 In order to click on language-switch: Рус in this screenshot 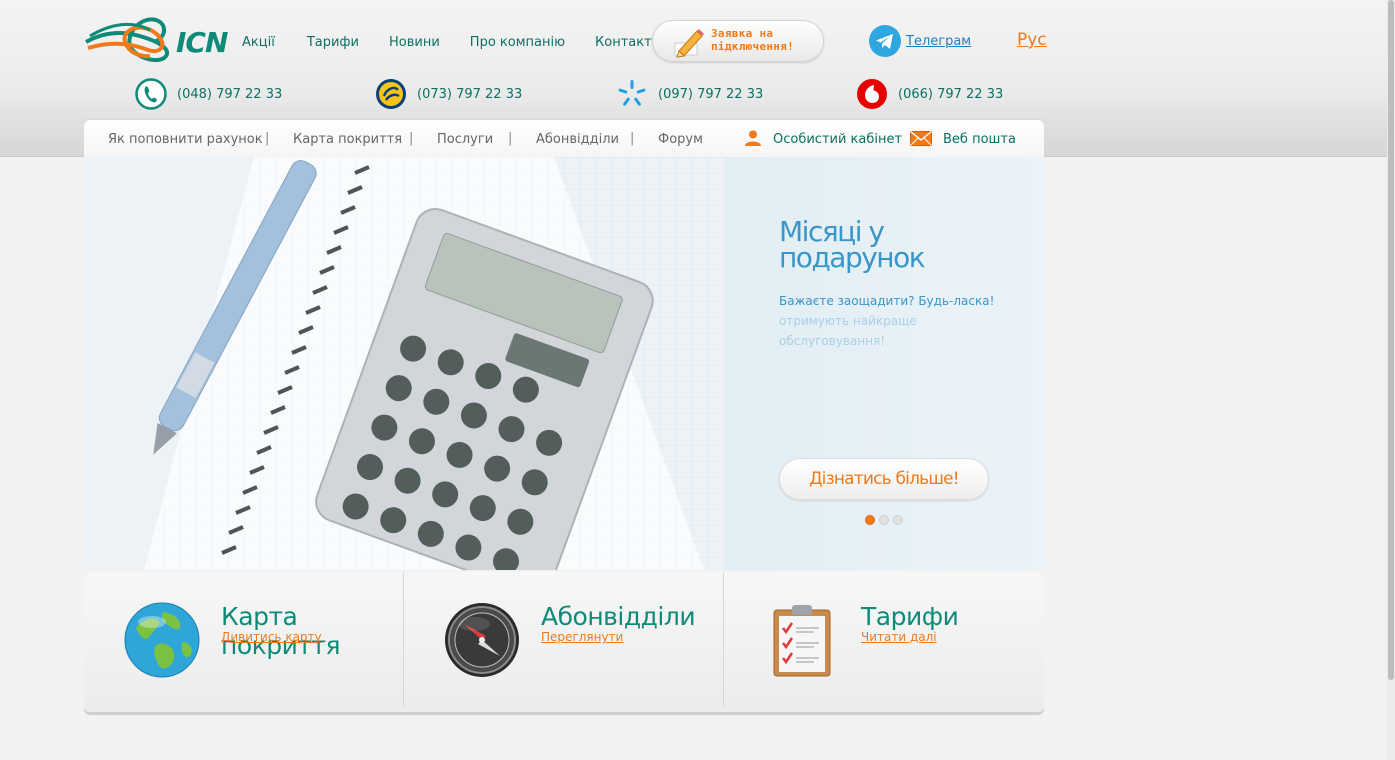, I will do `click(1032, 40)`.